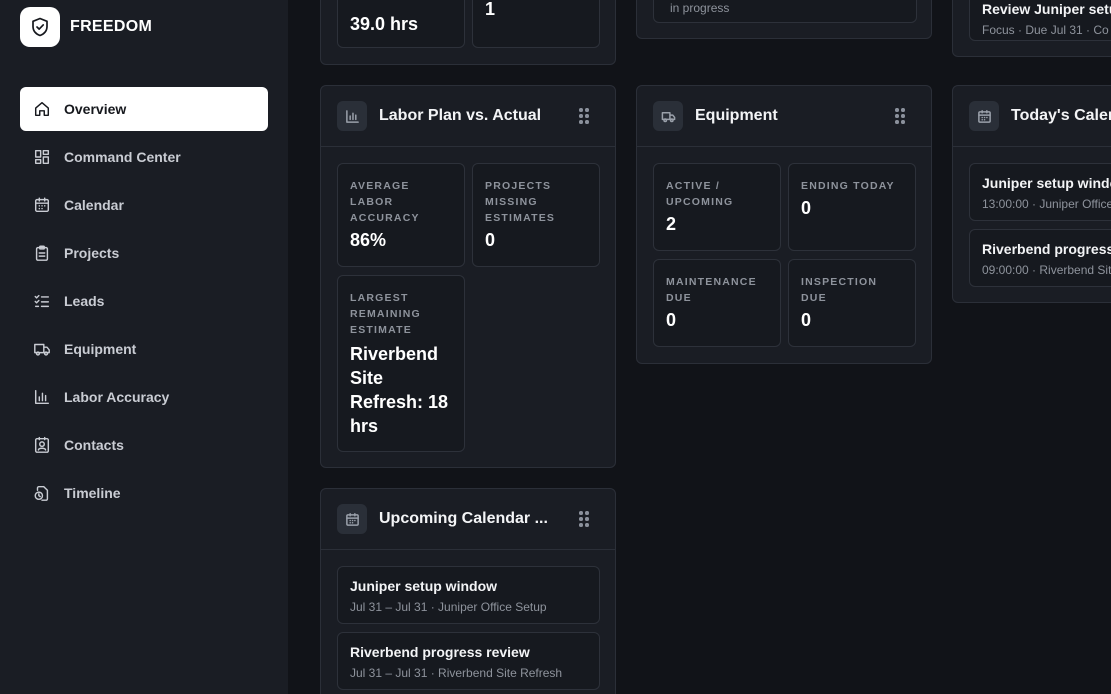 The height and width of the screenshot is (694, 1111). I want to click on sidebar-item-equipment: Equipment, so click(144, 349).